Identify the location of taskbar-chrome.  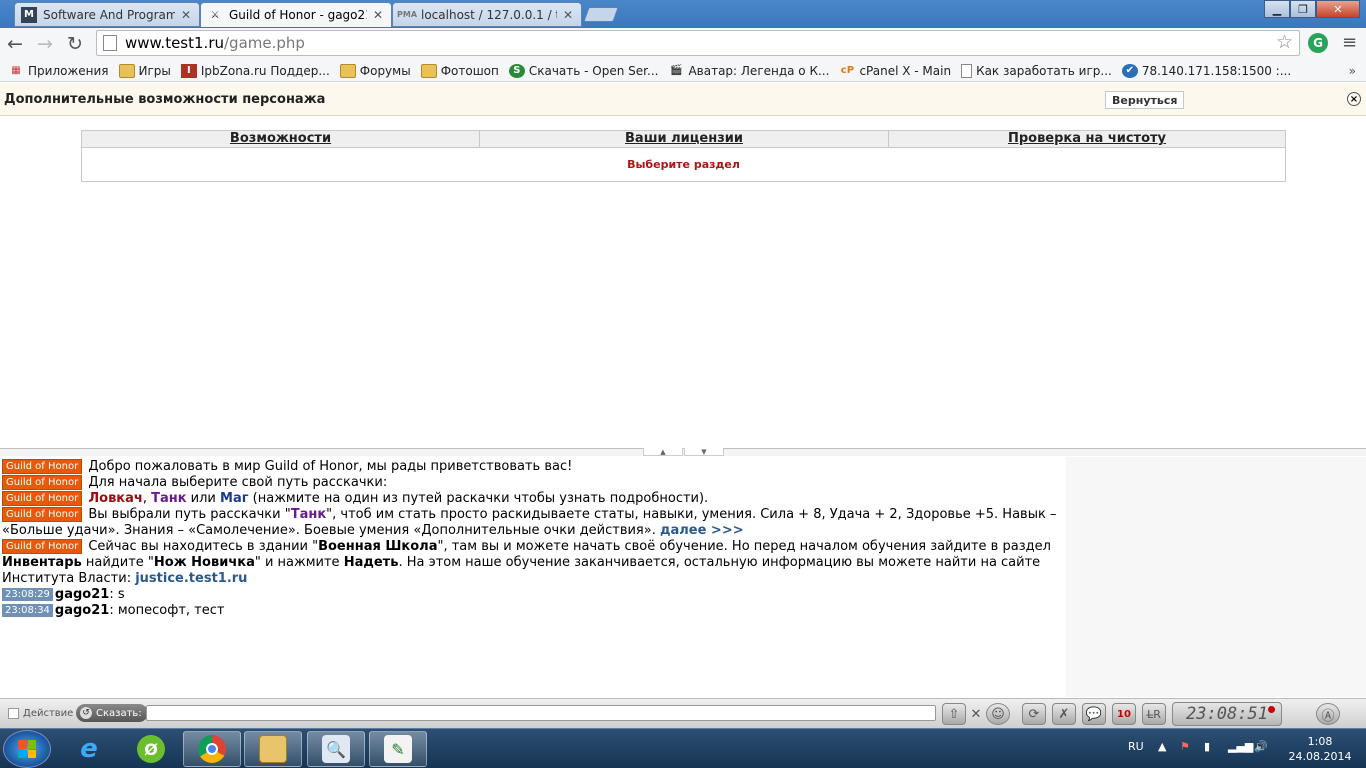
(212, 749).